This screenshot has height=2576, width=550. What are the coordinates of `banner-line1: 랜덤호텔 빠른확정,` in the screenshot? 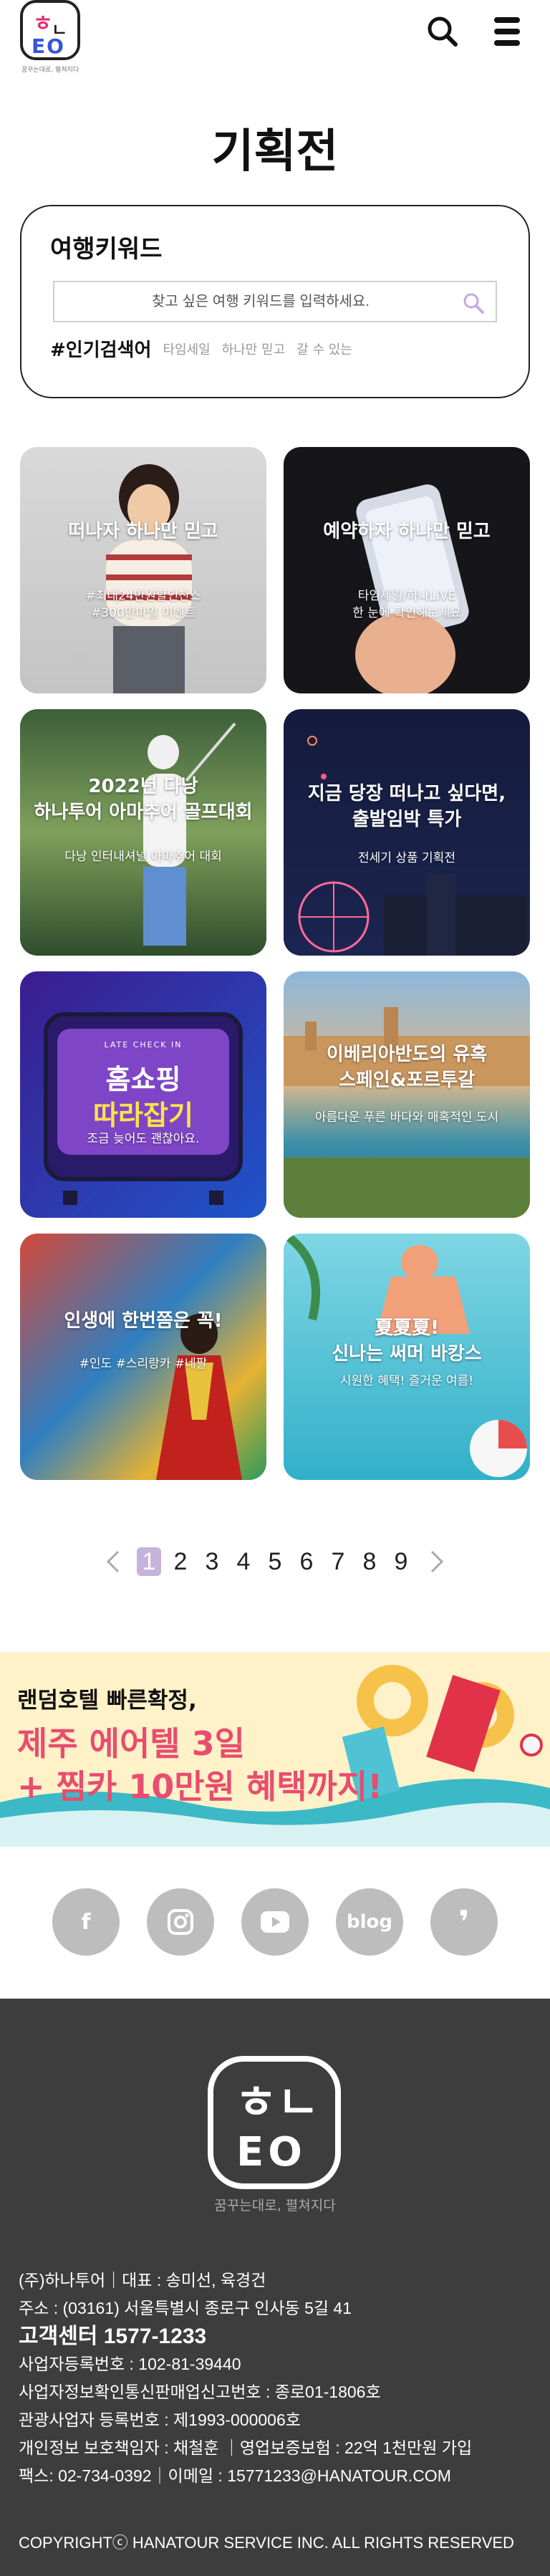 It's located at (107, 1701).